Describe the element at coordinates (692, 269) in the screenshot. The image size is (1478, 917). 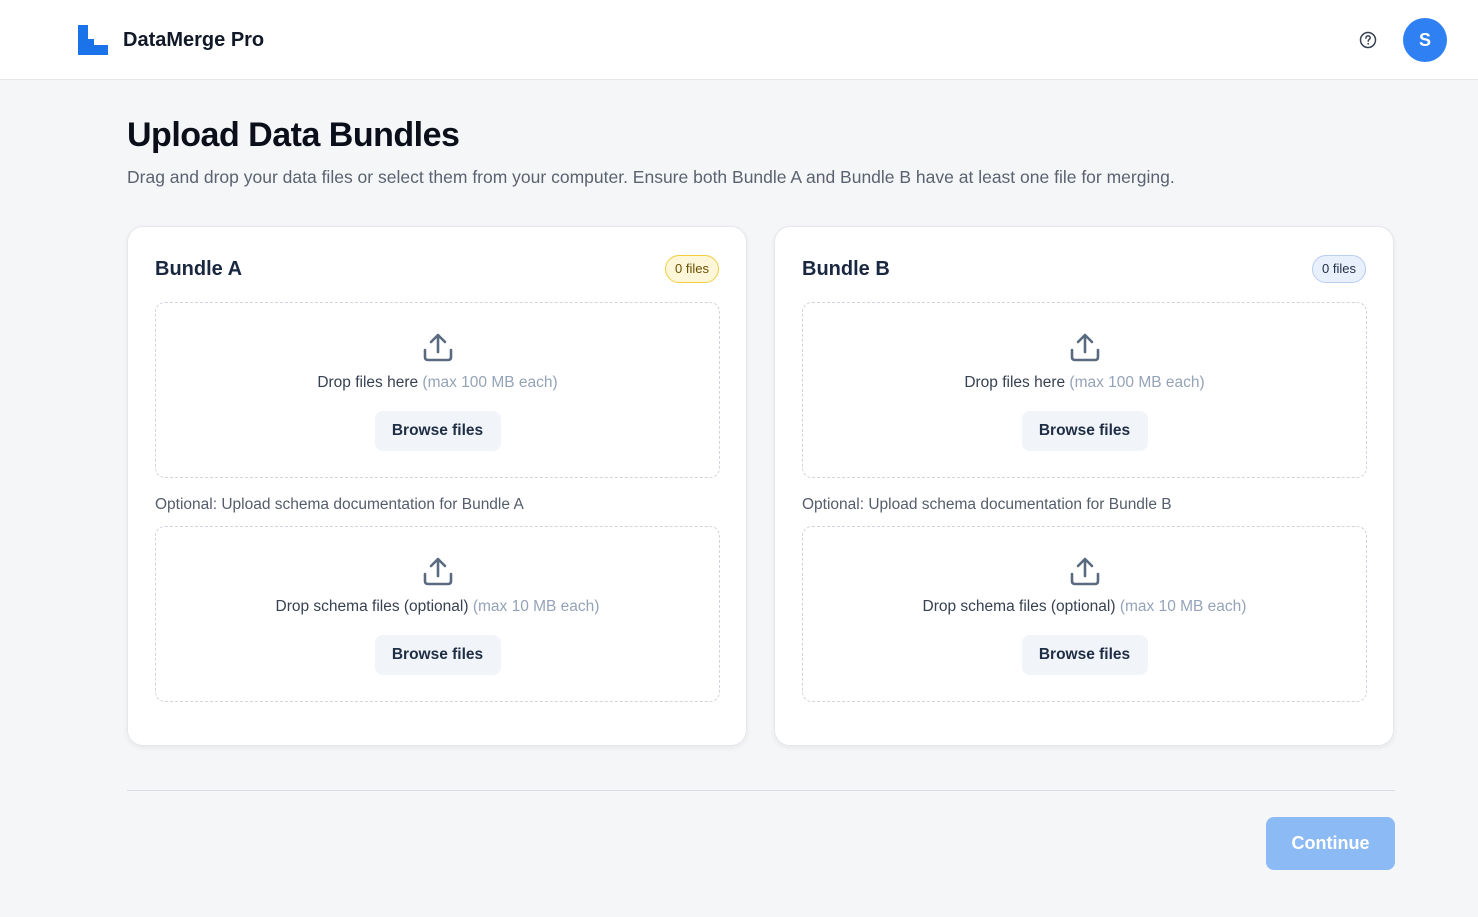
I see `bundle-a-file-count-badge: 0 files` at that location.